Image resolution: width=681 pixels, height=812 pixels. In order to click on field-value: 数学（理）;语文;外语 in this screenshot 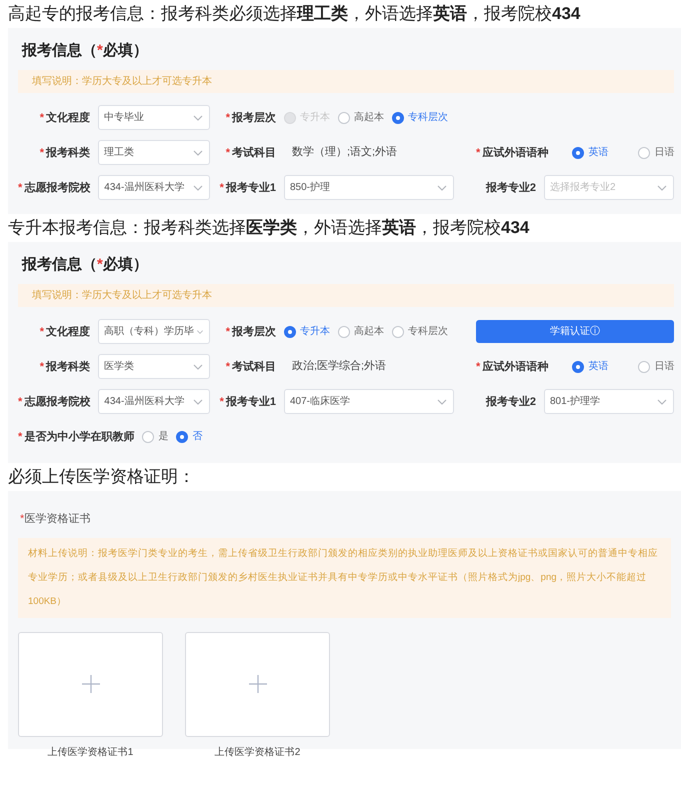, I will do `click(345, 152)`.